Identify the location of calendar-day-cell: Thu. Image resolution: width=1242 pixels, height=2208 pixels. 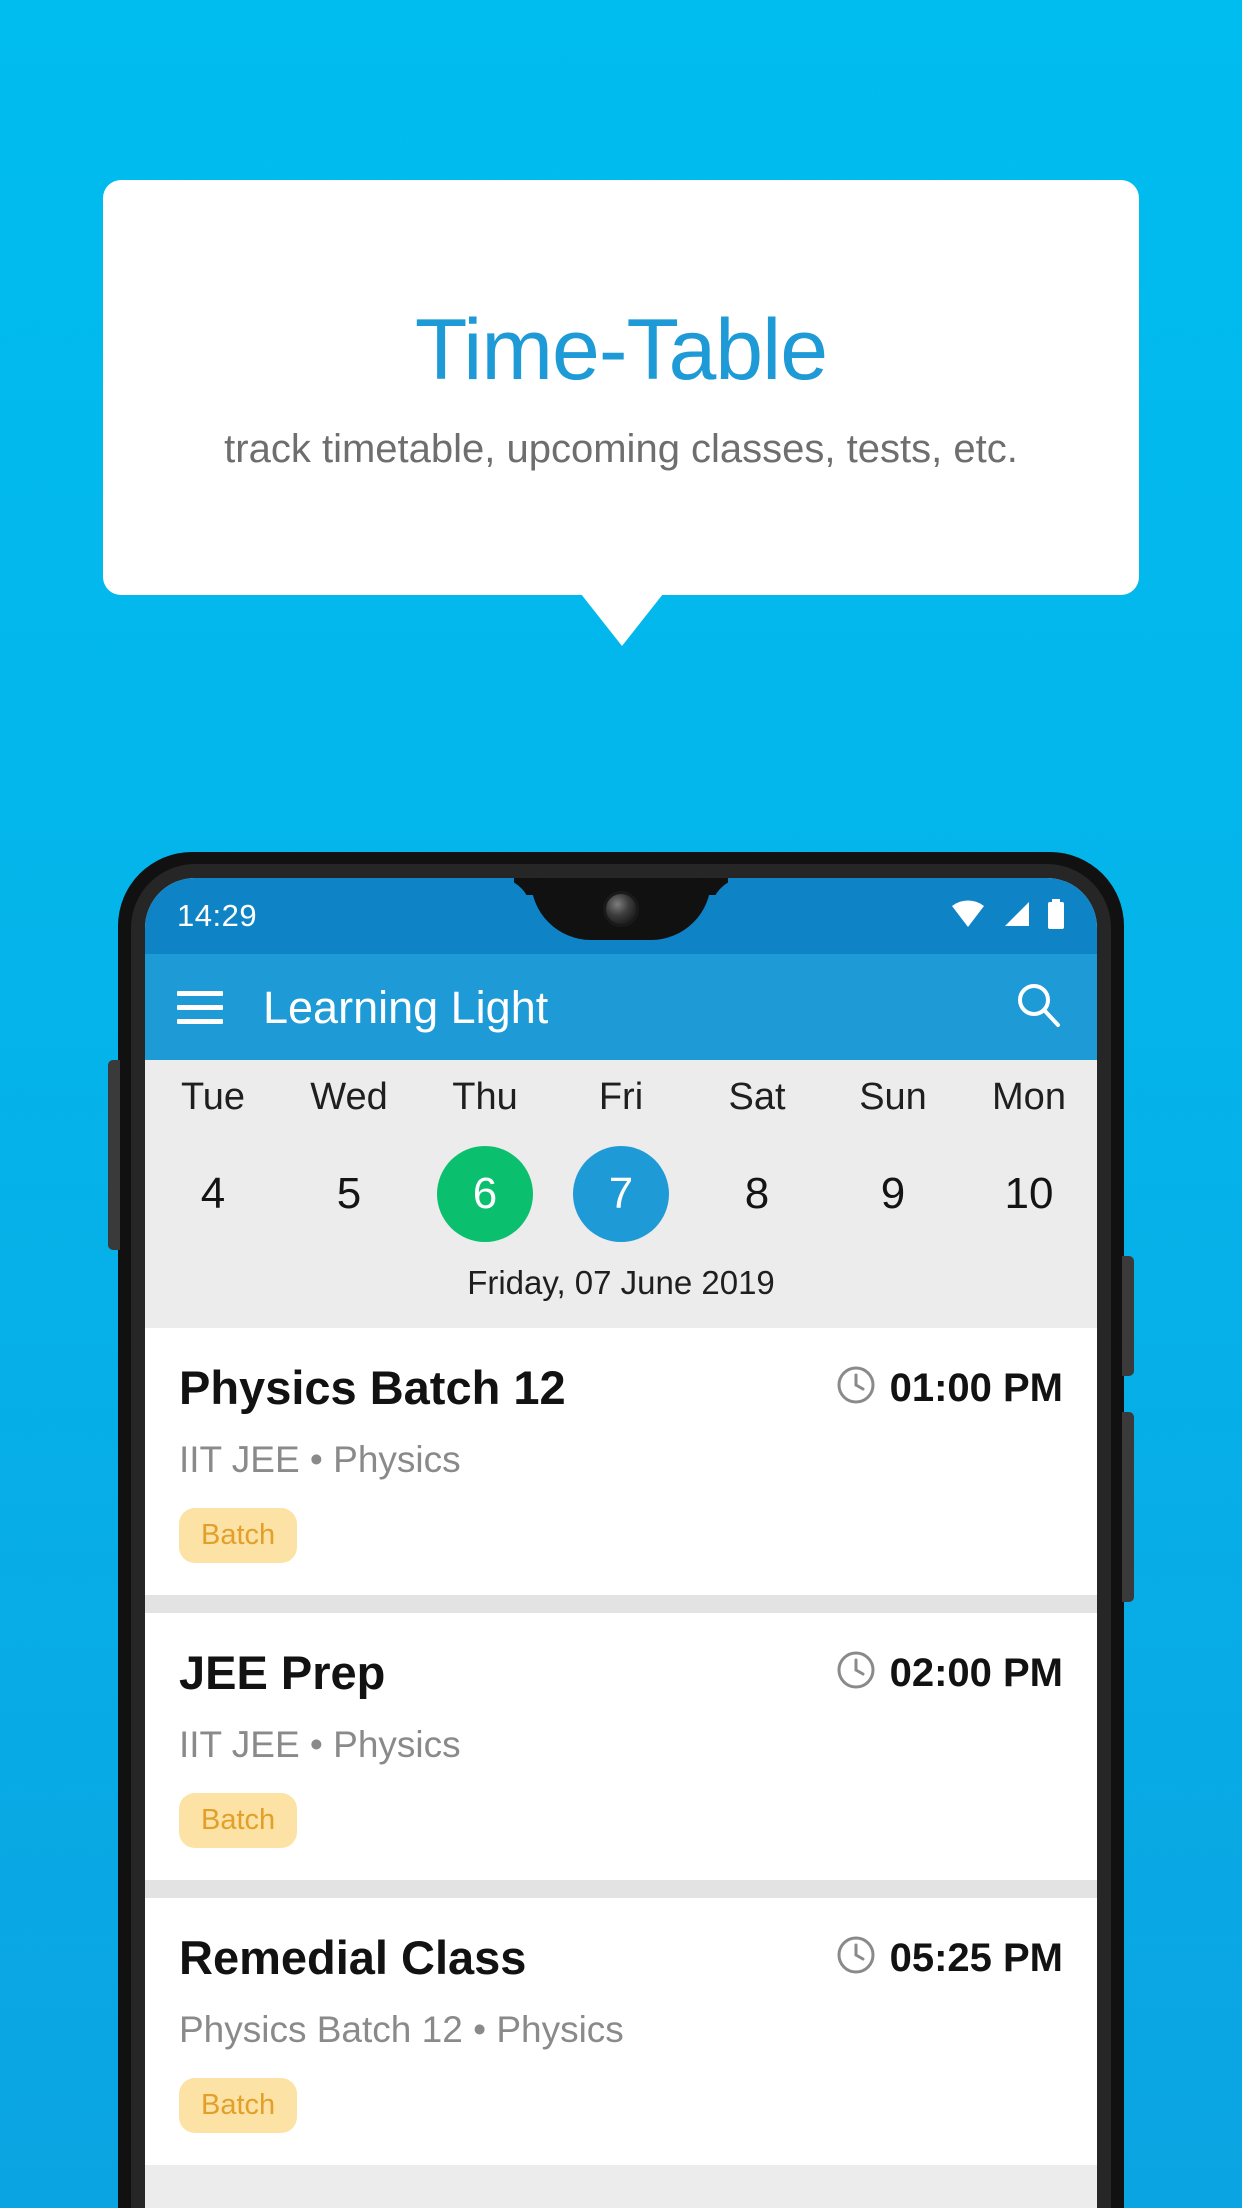
(485, 1107).